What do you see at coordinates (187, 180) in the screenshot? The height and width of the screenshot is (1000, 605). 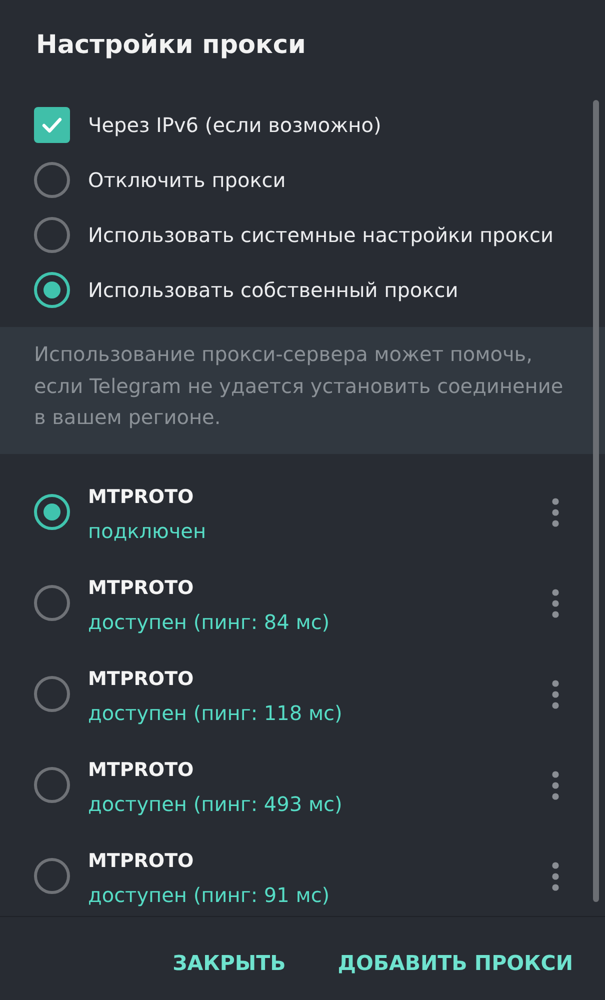 I see `option-label: Отключить прокси` at bounding box center [187, 180].